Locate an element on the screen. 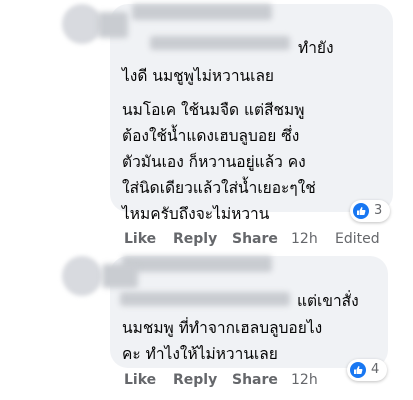  reaction-badge: 4 is located at coordinates (367, 370).